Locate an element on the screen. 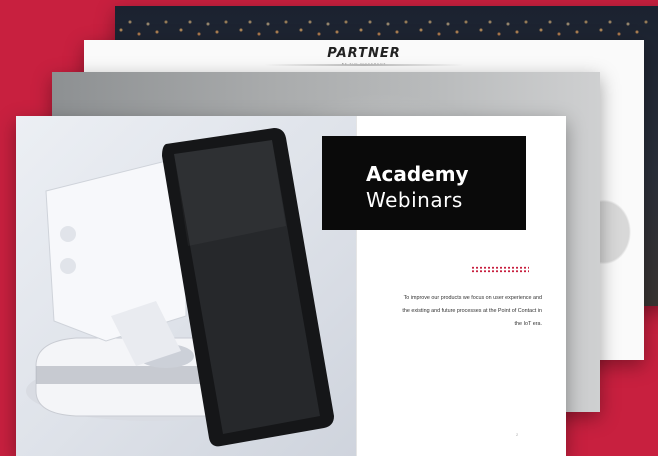 Image resolution: width=658 pixels, height=456 pixels. page-title-webinars: Webinars is located at coordinates (414, 200).